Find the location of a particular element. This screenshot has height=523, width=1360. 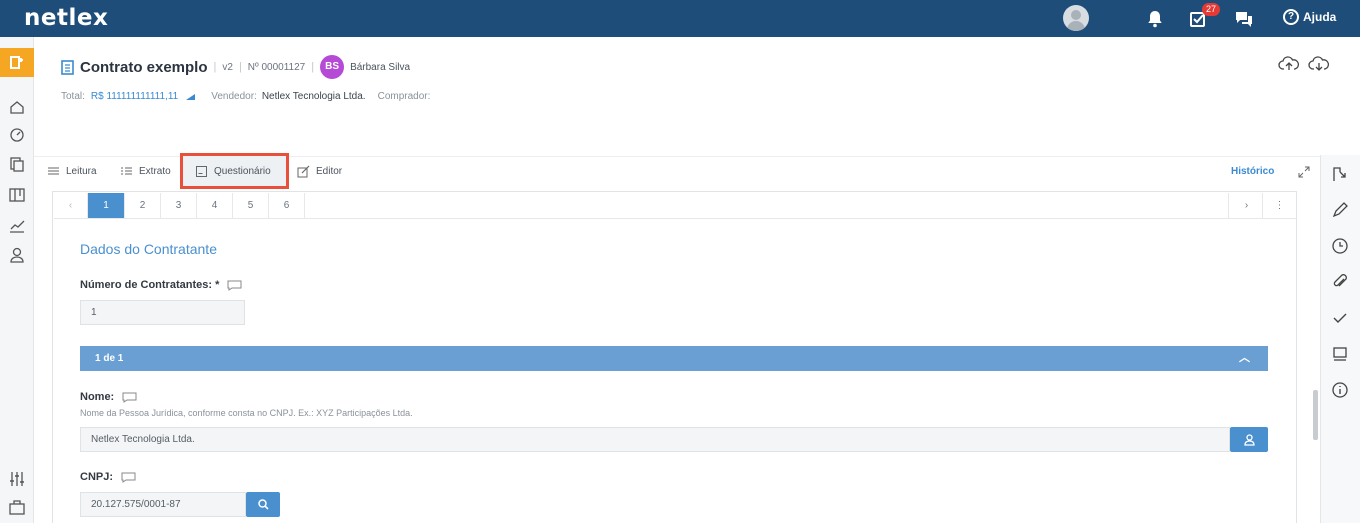

signature-pen-icon is located at coordinates (1340, 210).